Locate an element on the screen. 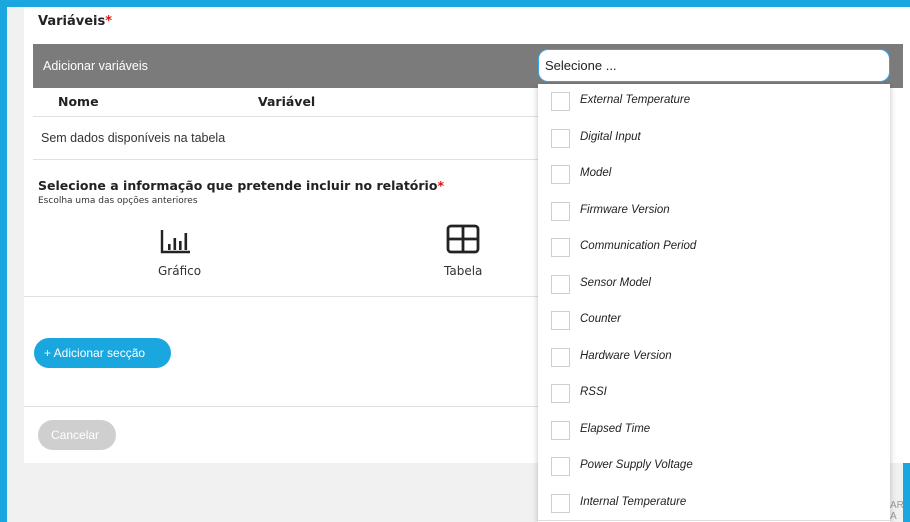  dropdown-option: RSSI is located at coordinates (714, 394).